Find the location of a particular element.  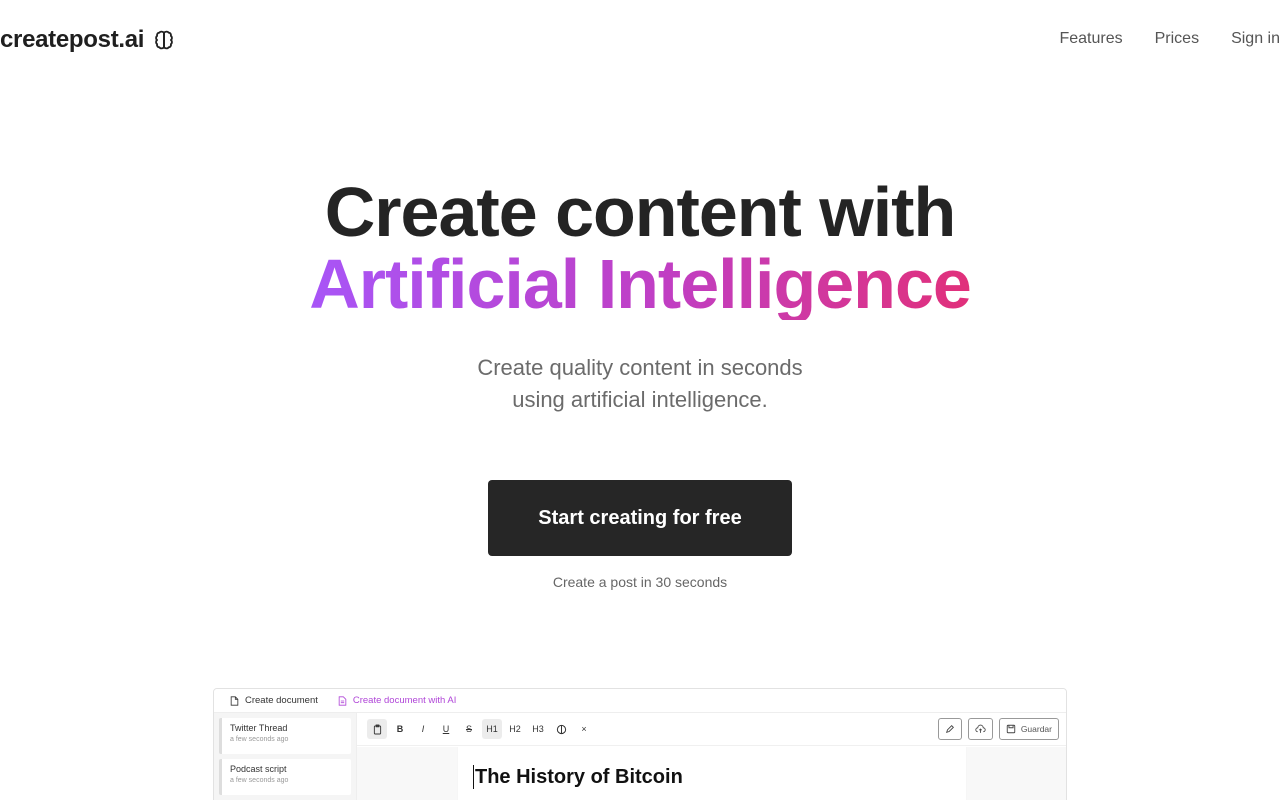

italic-button: I is located at coordinates (423, 729).